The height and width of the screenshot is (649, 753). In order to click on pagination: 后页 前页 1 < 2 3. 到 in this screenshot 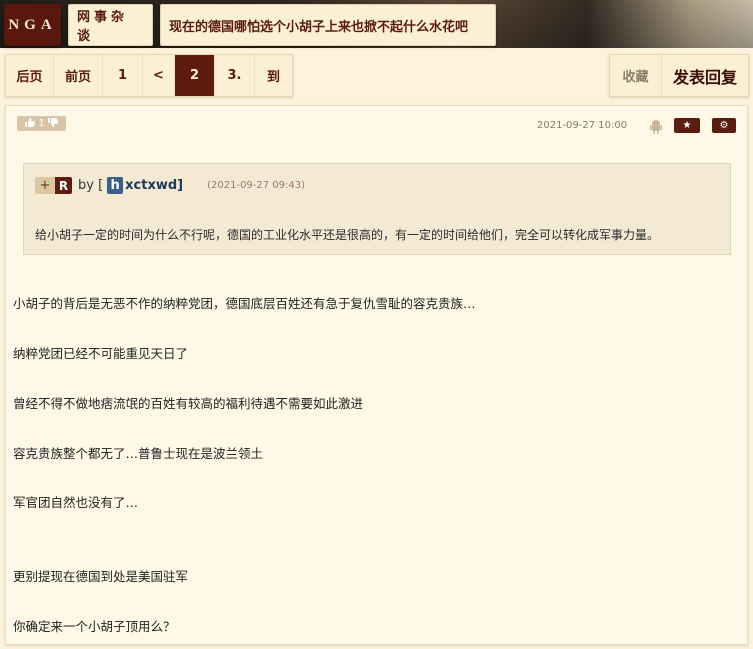, I will do `click(149, 75)`.